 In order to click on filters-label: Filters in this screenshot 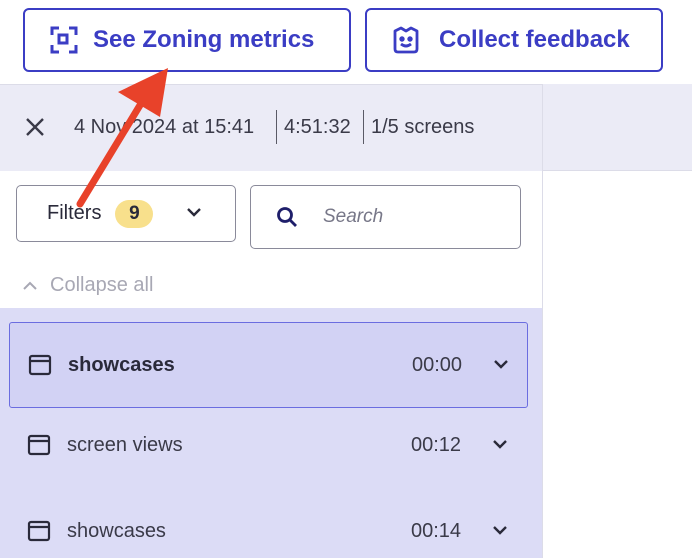, I will do `click(74, 213)`.